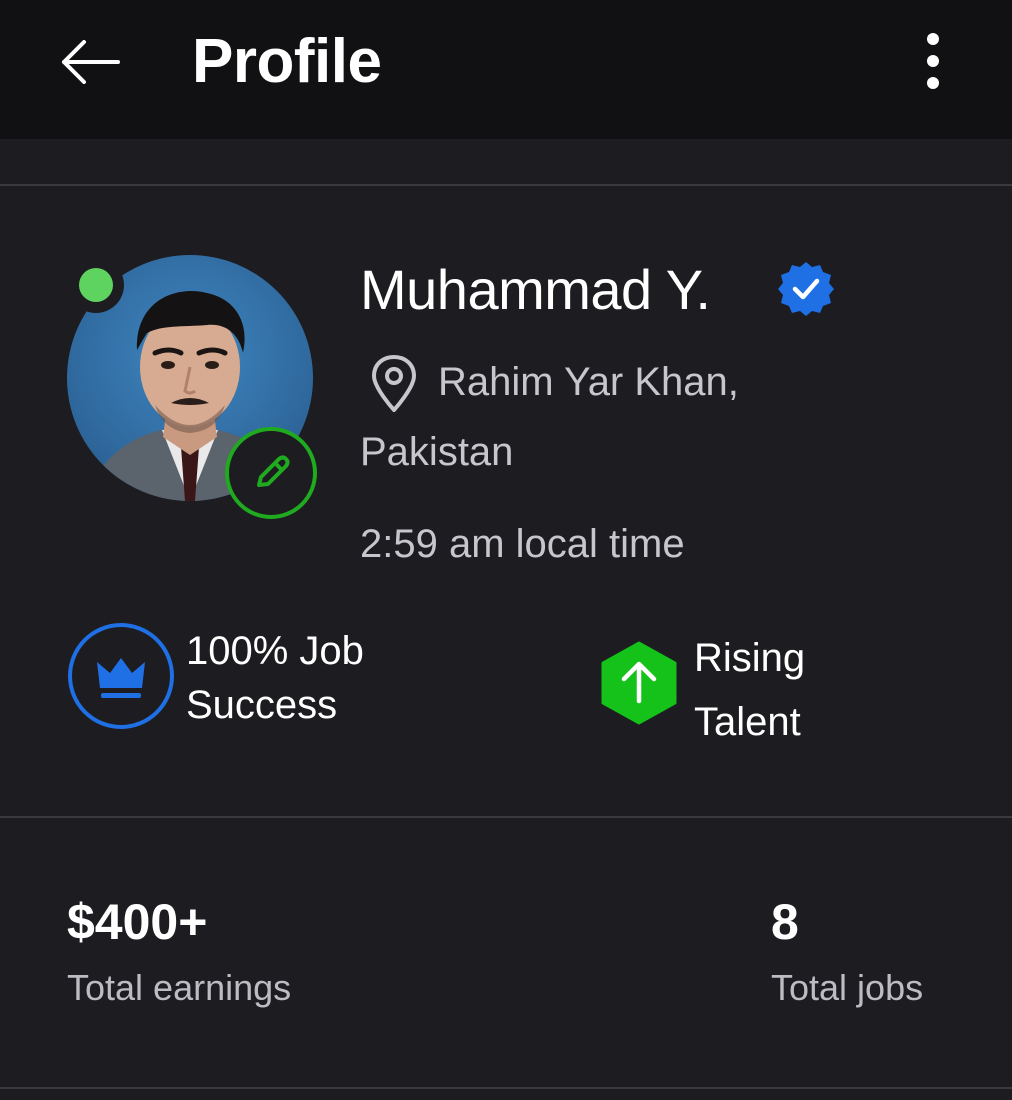 The width and height of the screenshot is (1012, 1100). What do you see at coordinates (749, 690) in the screenshot?
I see `rising-talent-badge: Rising Talent` at bounding box center [749, 690].